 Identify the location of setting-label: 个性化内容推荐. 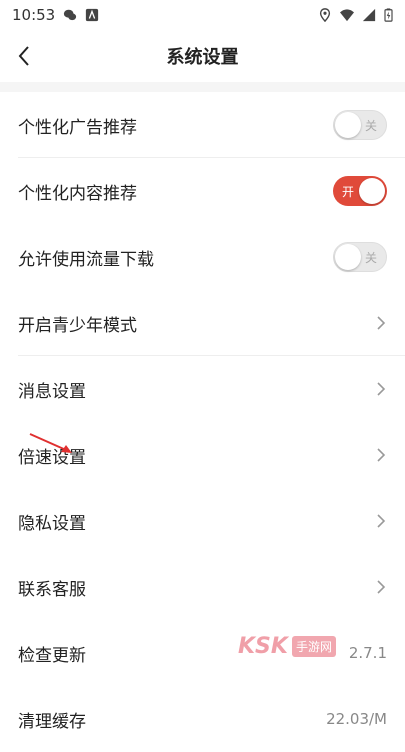
(77, 193).